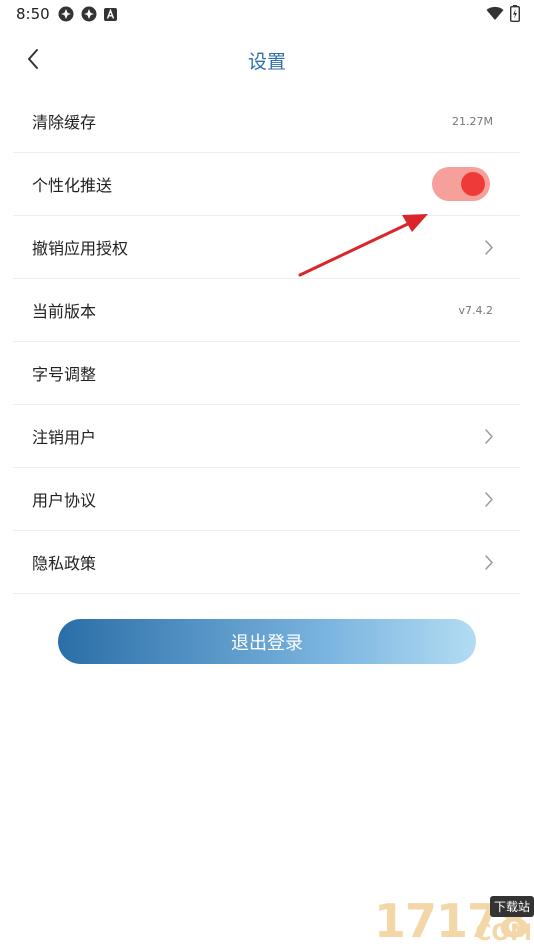 This screenshot has height=950, width=534. I want to click on settings-row-privacy-policy: 隐私政策, so click(266, 562).